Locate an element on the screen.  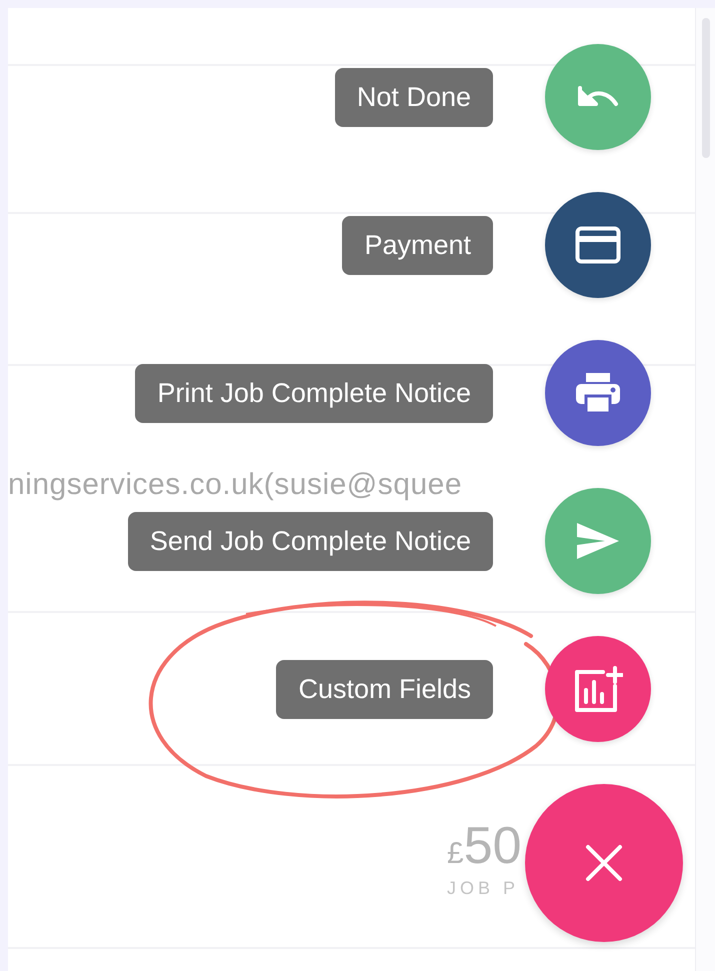
printer-icon is located at coordinates (598, 393).